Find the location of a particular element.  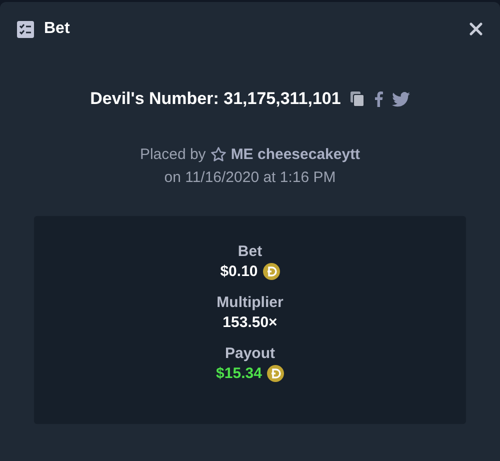

stat-label: Bet is located at coordinates (250, 251).